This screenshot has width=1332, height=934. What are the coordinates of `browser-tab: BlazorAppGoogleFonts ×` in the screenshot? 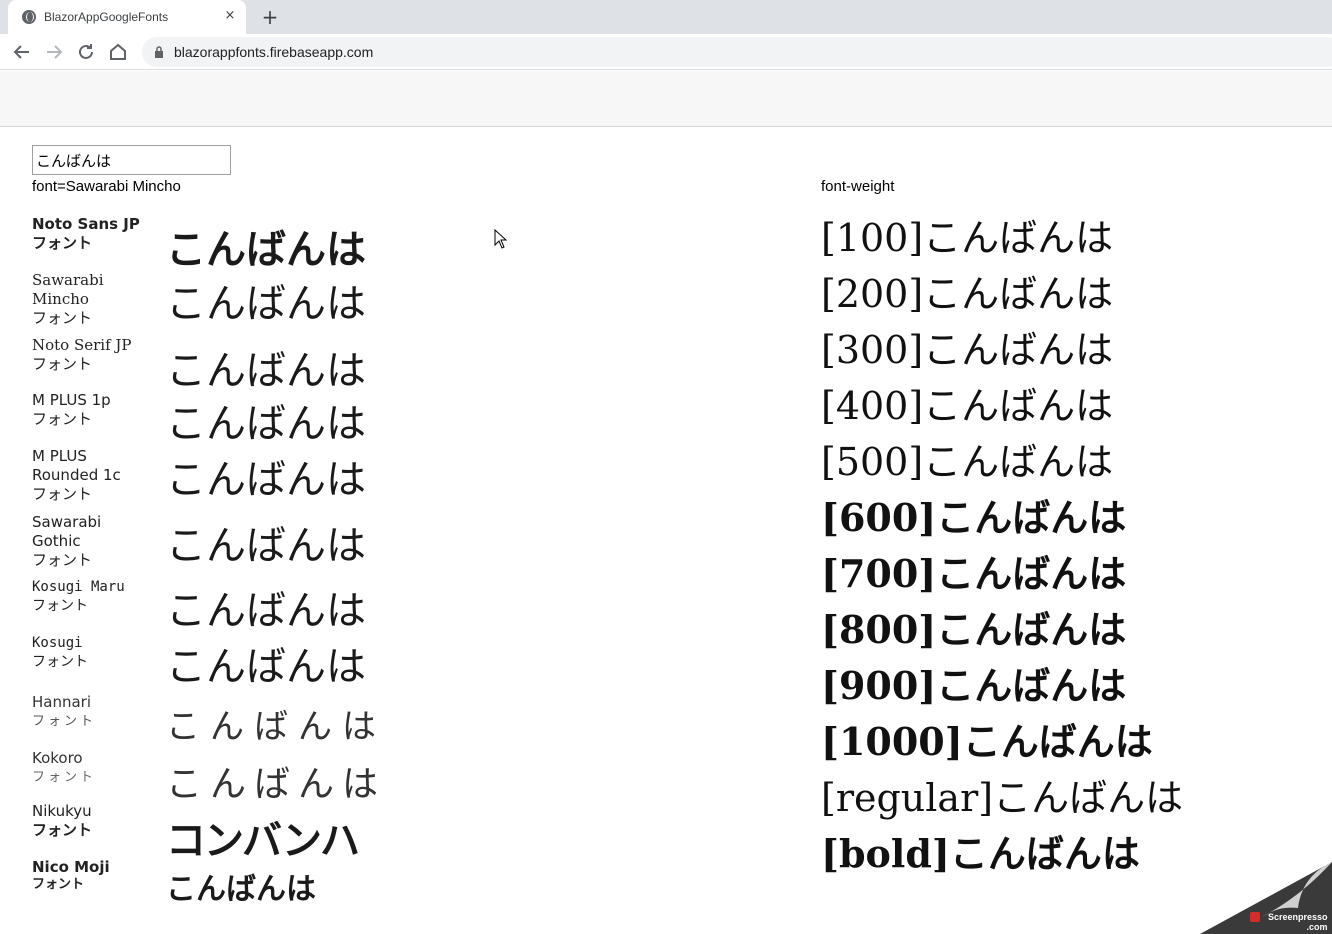 It's located at (127, 17).